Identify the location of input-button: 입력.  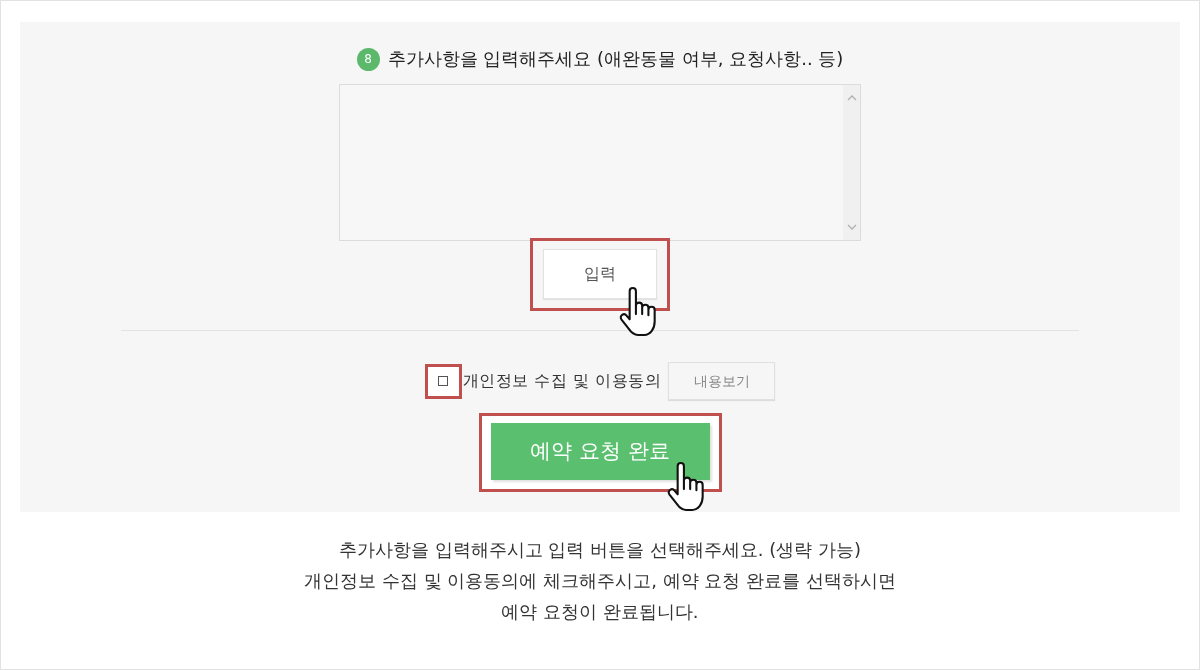
(600, 274).